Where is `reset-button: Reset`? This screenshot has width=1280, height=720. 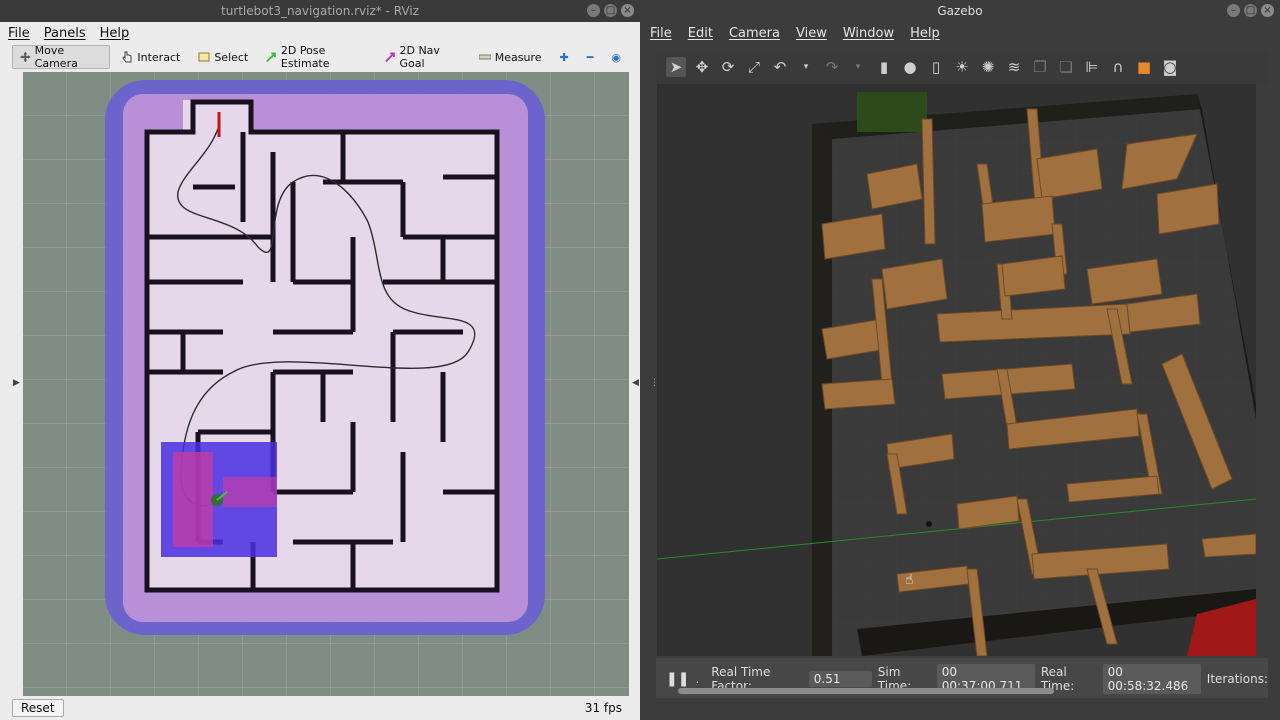 reset-button: Reset is located at coordinates (38, 708).